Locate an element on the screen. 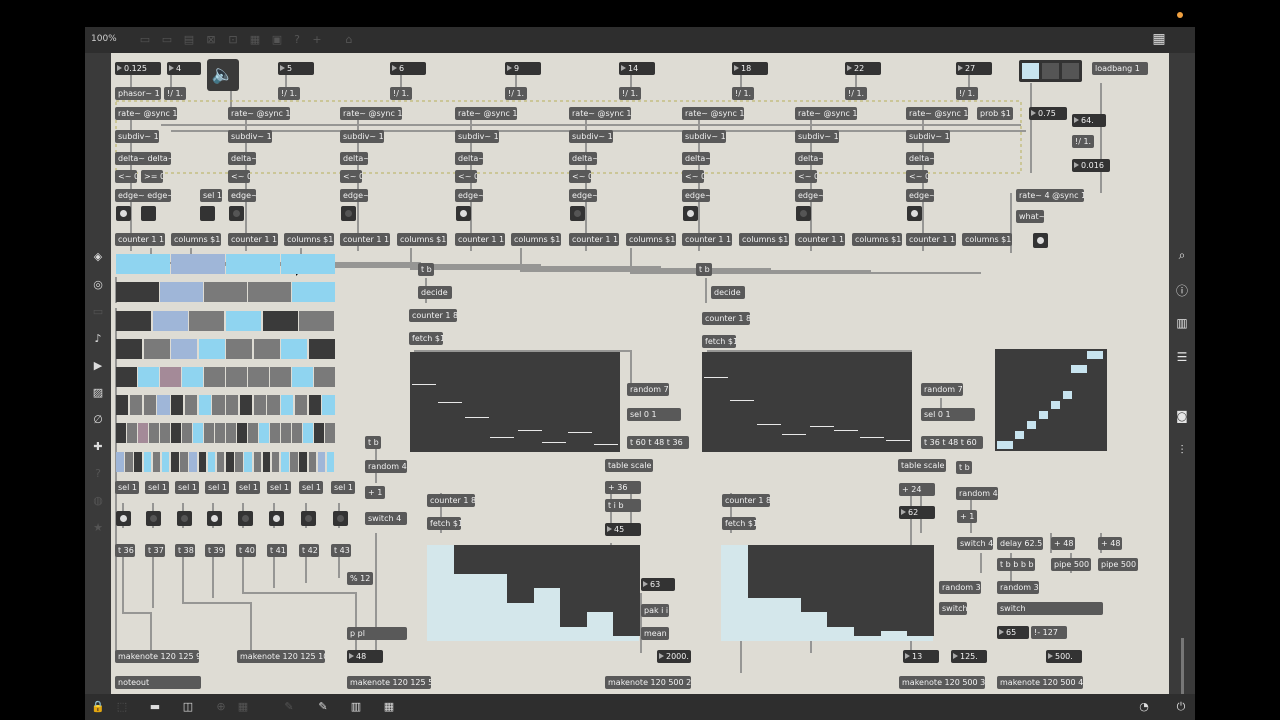 Image resolution: width=1280 pixels, height=720 pixels. rate-object: rate~ @sync 1 is located at coordinates (259, 113).